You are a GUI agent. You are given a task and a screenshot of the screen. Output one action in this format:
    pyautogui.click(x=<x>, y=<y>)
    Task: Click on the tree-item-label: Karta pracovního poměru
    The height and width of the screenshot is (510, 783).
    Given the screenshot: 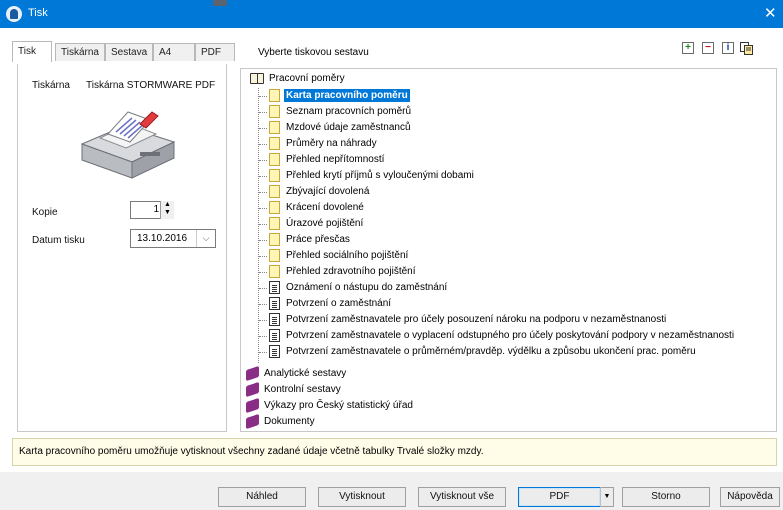 What is the action you would take?
    pyautogui.click(x=347, y=95)
    